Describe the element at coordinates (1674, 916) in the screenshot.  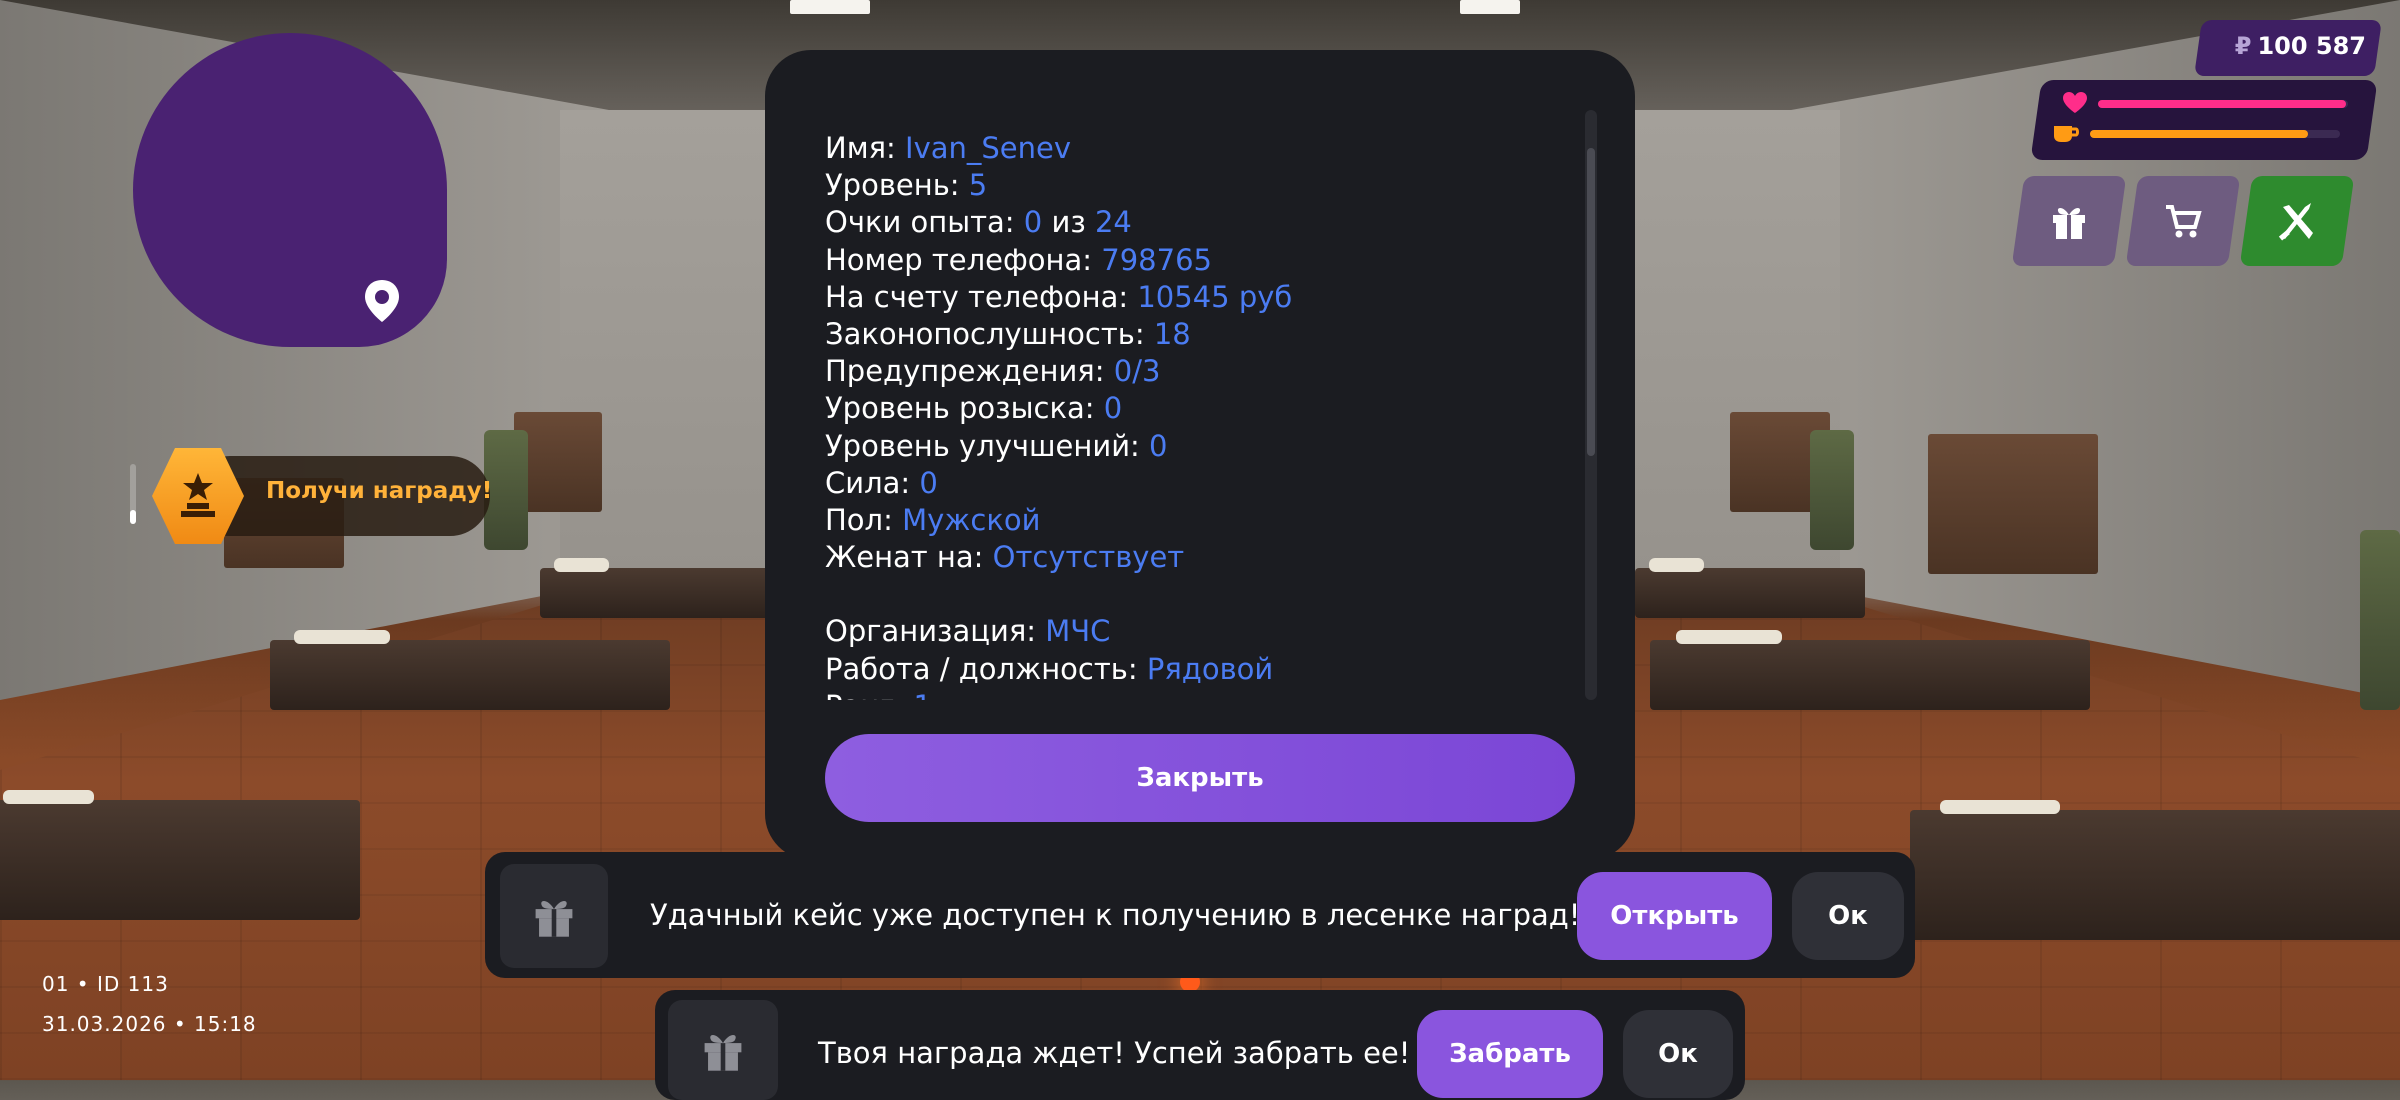
I see `open-button: Открыть` at that location.